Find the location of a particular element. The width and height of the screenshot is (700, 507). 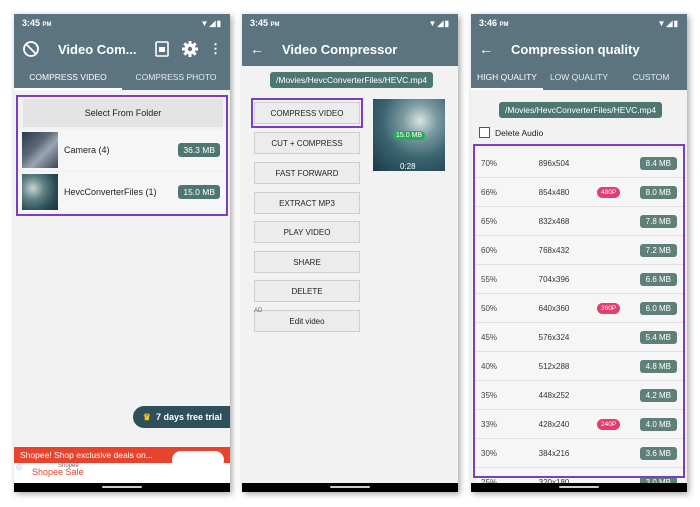

app-bar: Video Com... ⋮ is located at coordinates (122, 49).